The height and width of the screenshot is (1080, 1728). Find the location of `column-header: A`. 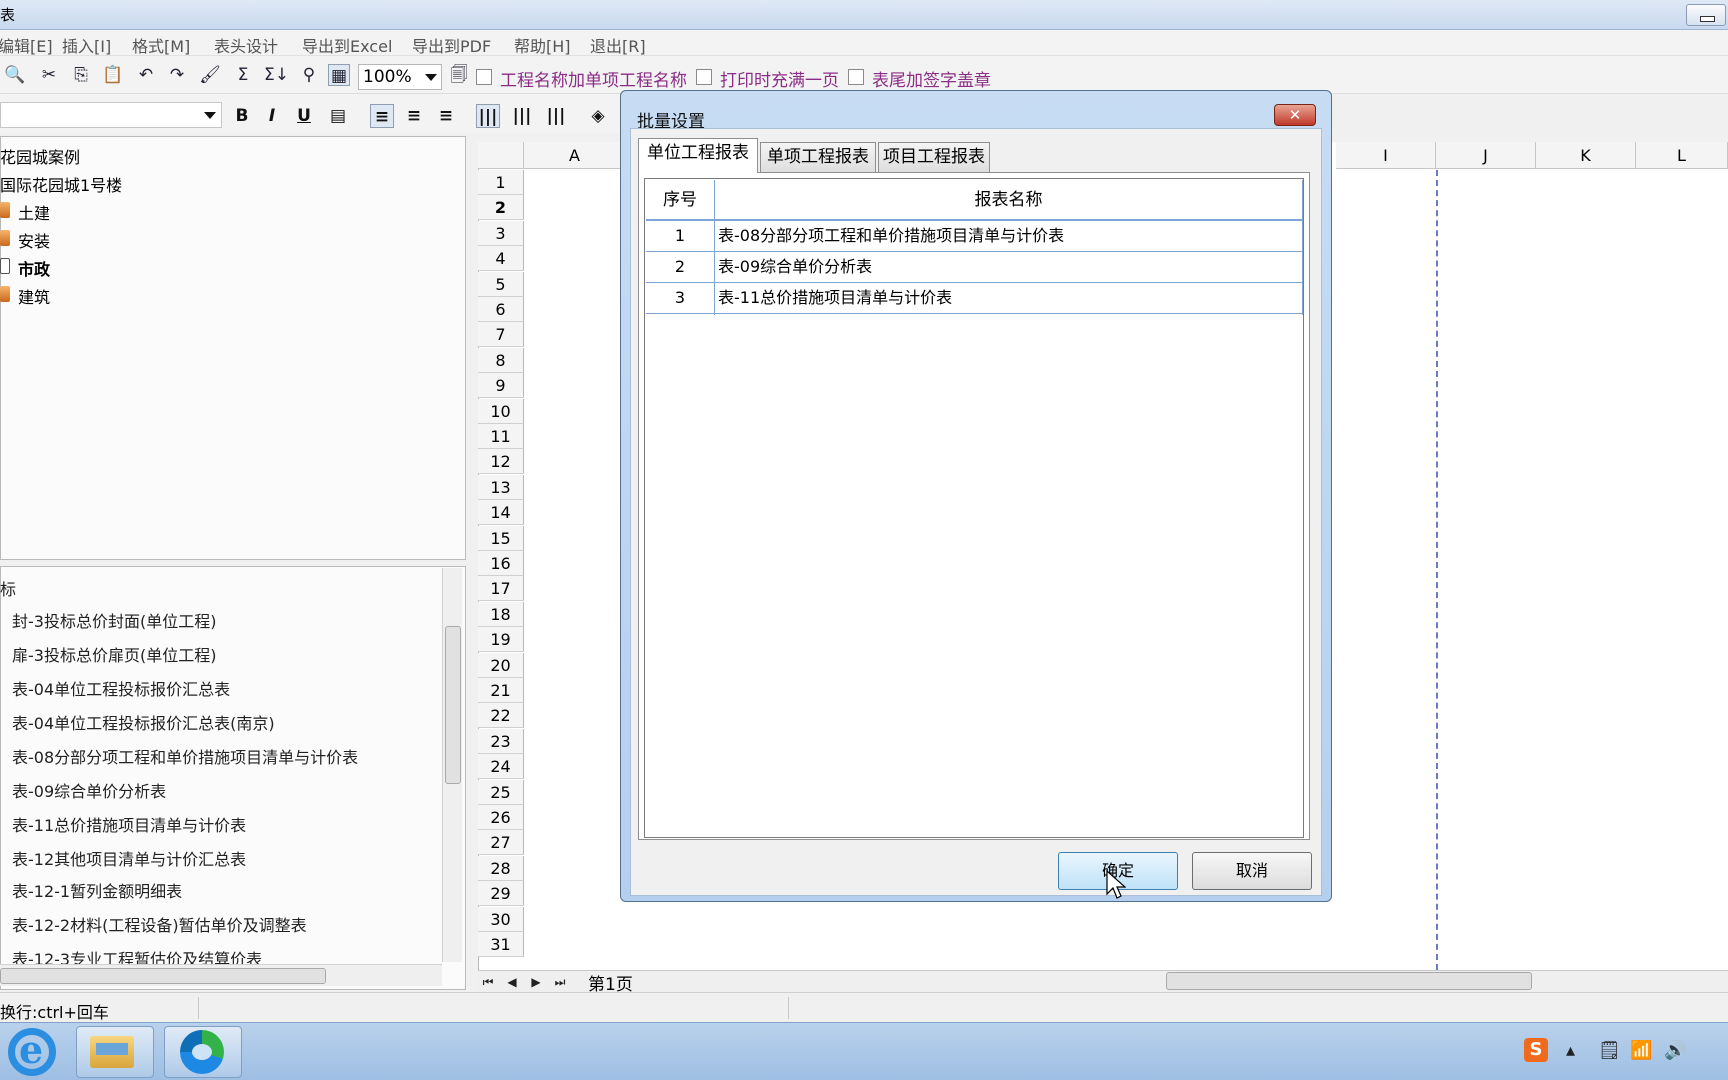

column-header: A is located at coordinates (575, 155).